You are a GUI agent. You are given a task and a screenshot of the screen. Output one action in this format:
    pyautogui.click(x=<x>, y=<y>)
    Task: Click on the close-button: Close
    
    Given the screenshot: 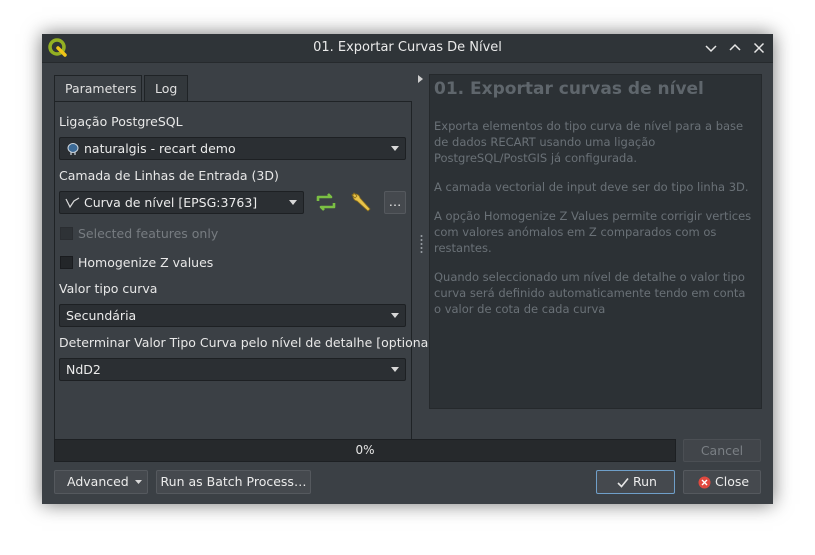 What is the action you would take?
    pyautogui.click(x=722, y=482)
    